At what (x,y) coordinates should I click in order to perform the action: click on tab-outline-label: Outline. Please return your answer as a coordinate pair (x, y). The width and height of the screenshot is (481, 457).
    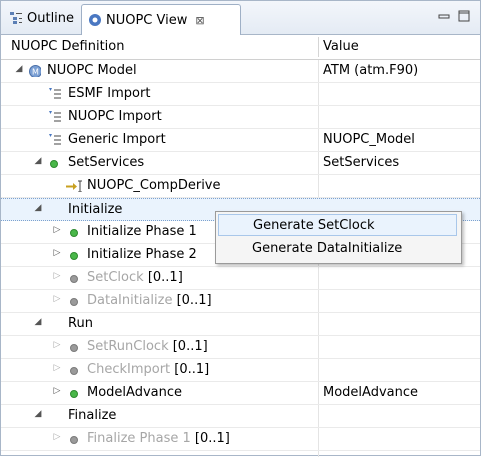
    Looking at the image, I should click on (51, 18).